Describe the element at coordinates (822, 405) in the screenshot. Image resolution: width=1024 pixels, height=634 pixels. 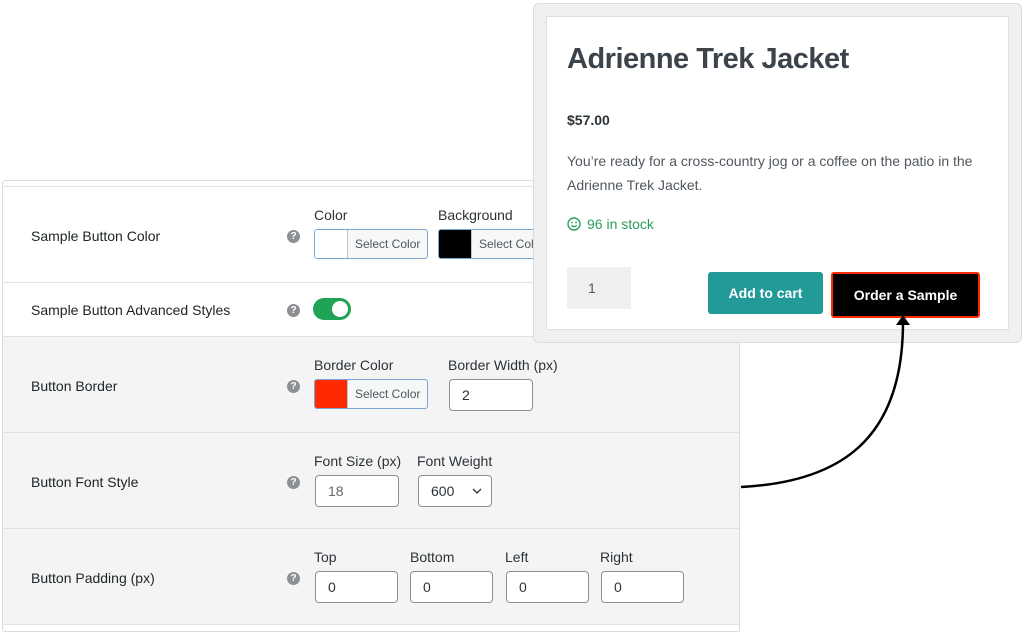
I see `arrow-curve` at that location.